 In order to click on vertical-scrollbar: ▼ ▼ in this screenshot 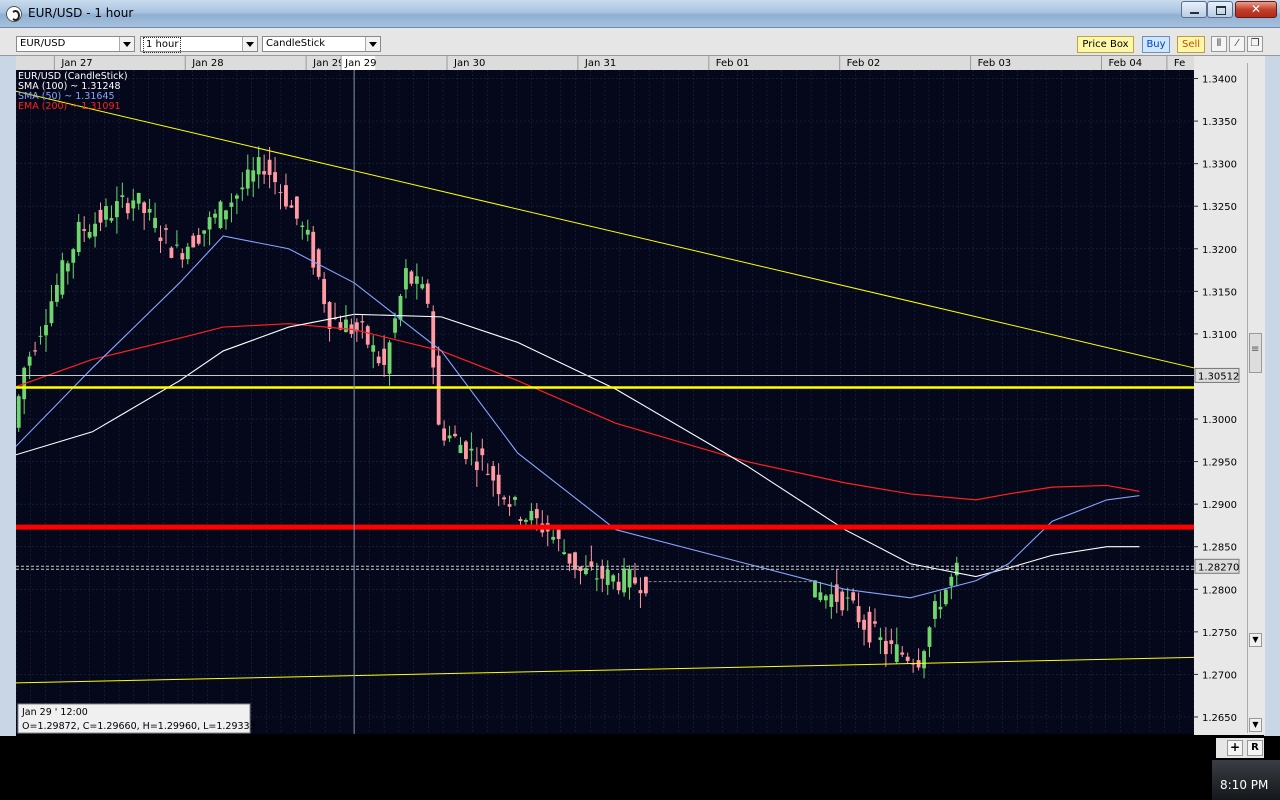, I will do `click(1255, 398)`.